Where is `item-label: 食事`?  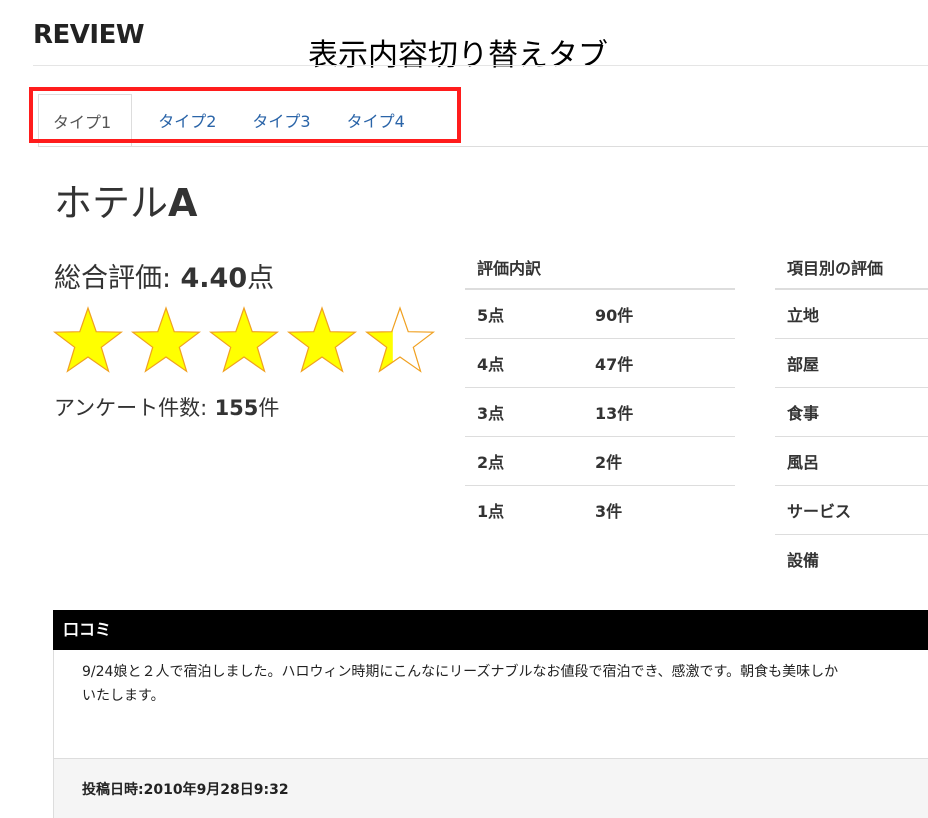
item-label: 食事 is located at coordinates (851, 412).